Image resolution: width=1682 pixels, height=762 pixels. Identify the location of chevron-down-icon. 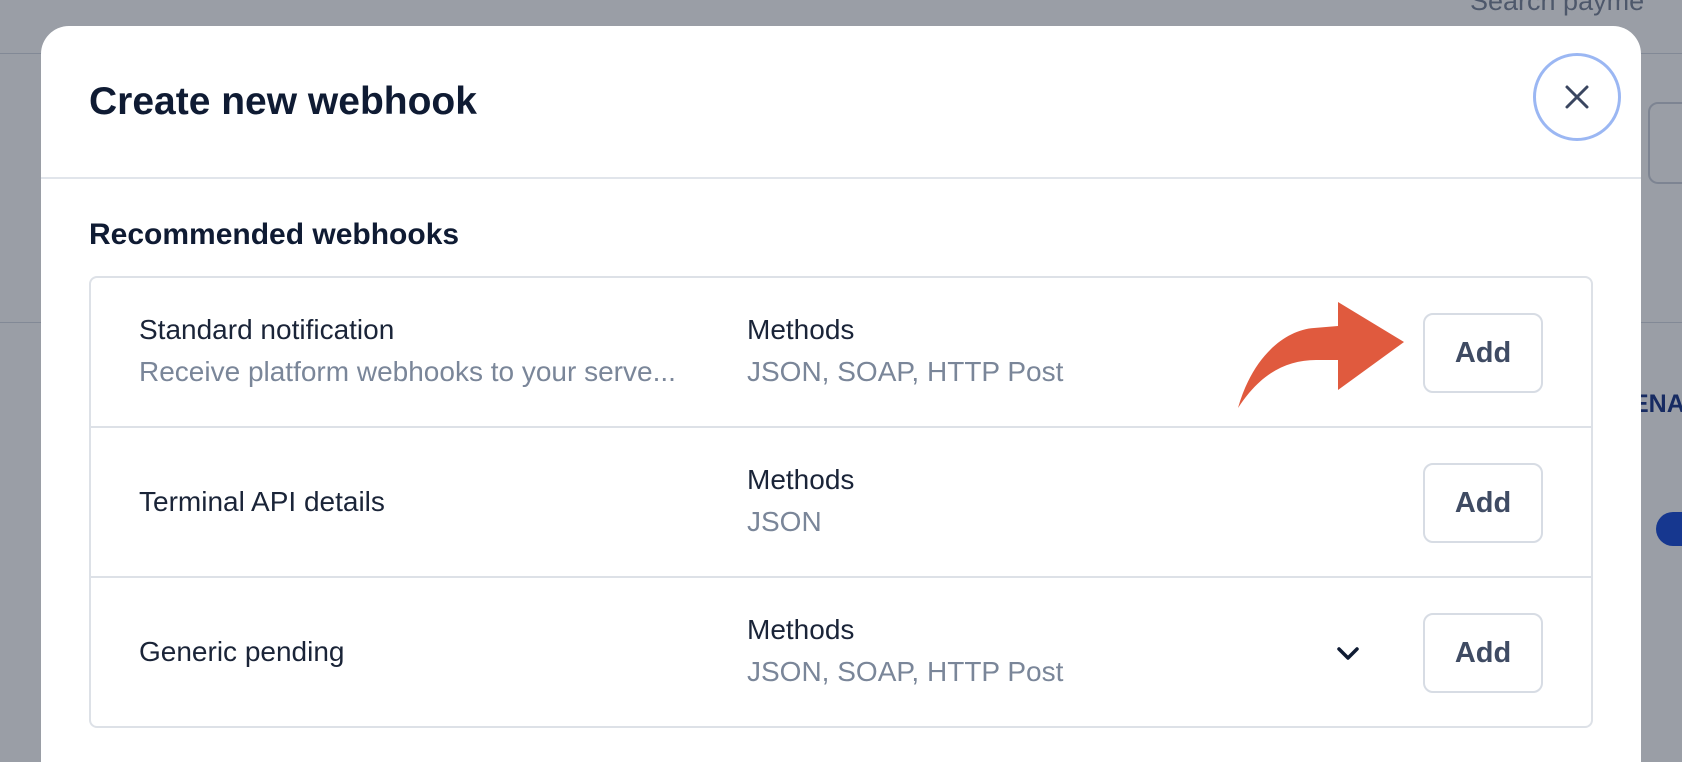
(1348, 653).